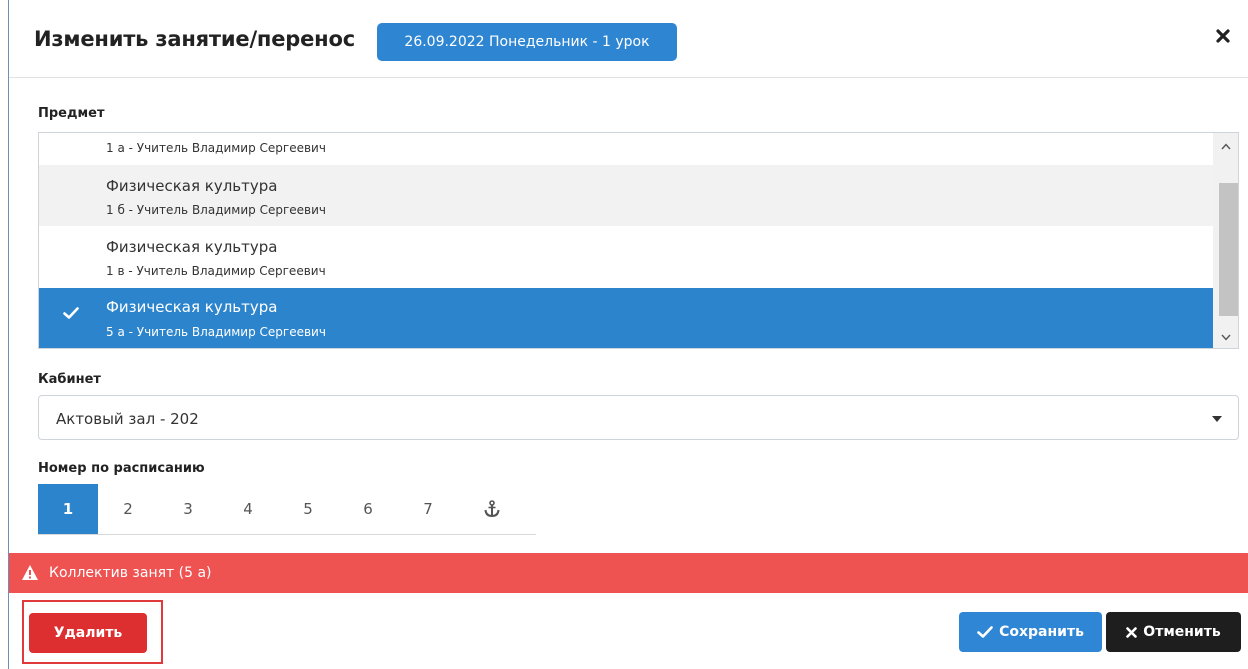 The image size is (1248, 669). Describe the element at coordinates (527, 42) in the screenshot. I see `date-badge: 26.09.2022 Понедельник - 1 урок` at that location.